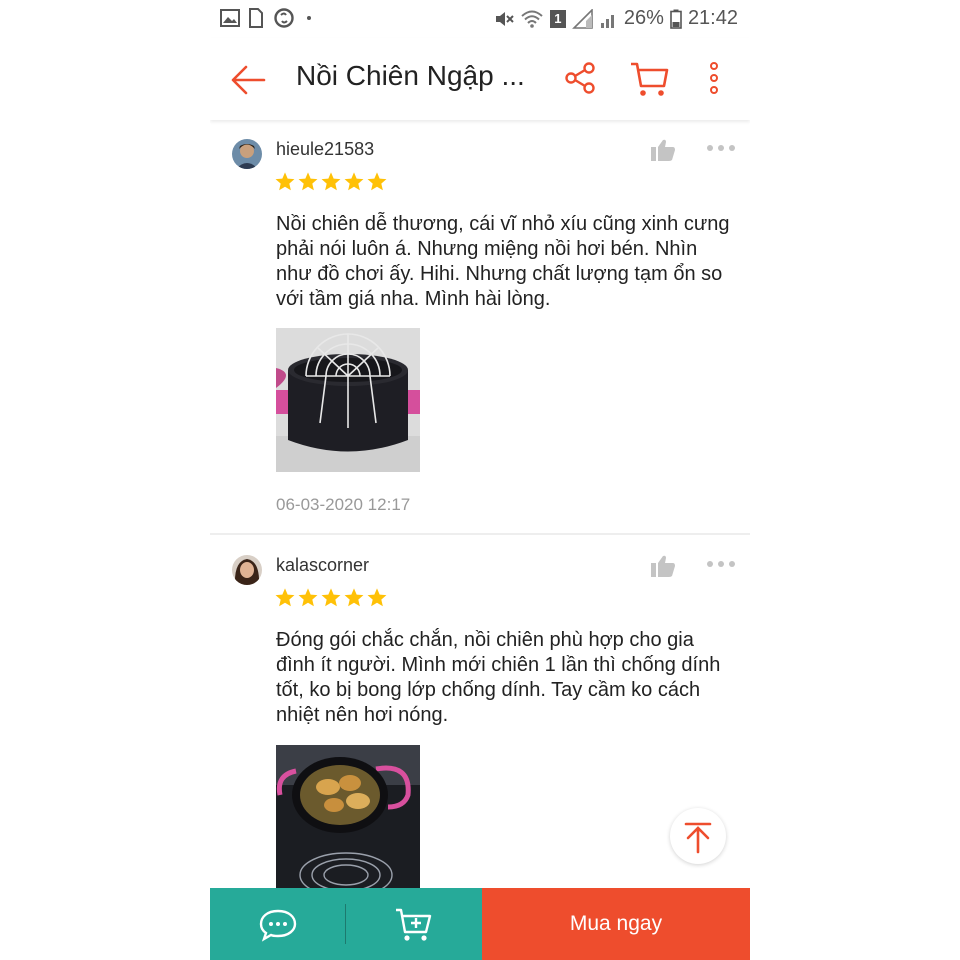  What do you see at coordinates (616, 18) in the screenshot?
I see `status-right: 1 26% 21:42` at bounding box center [616, 18].